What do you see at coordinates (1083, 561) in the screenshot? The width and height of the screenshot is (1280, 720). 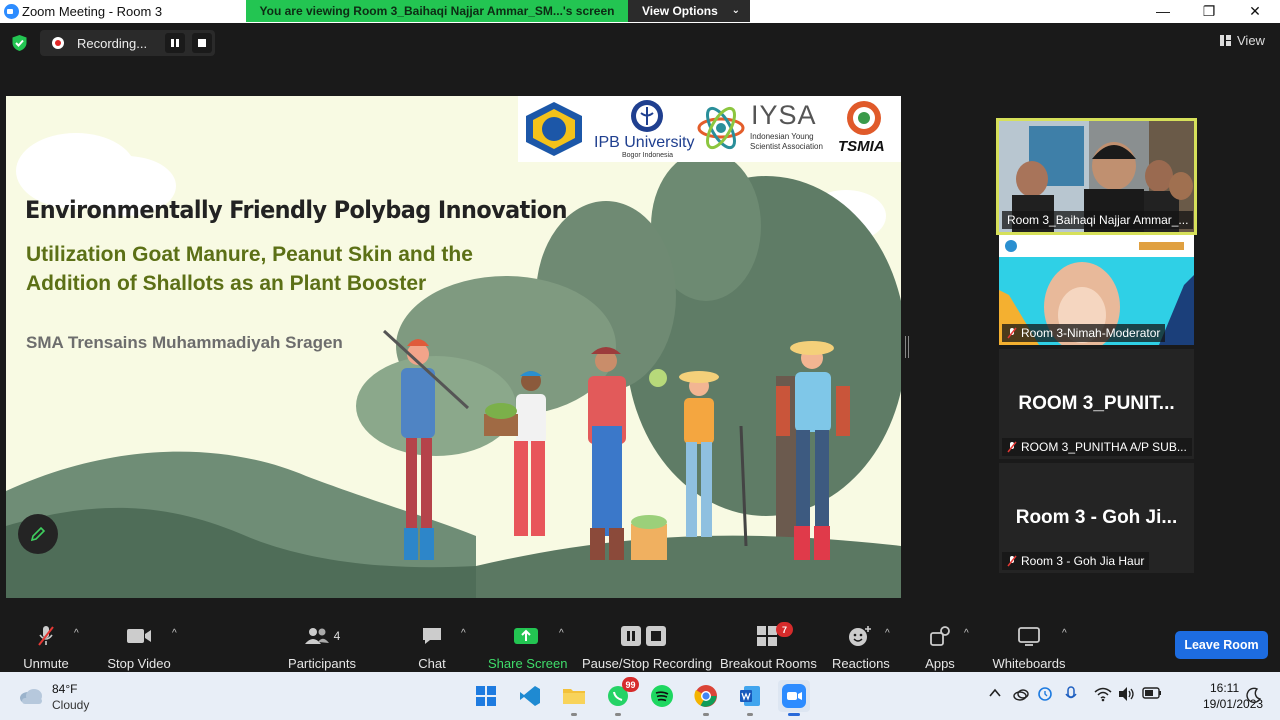 I see `participant-name: Room 3 - Goh Jia Haur` at bounding box center [1083, 561].